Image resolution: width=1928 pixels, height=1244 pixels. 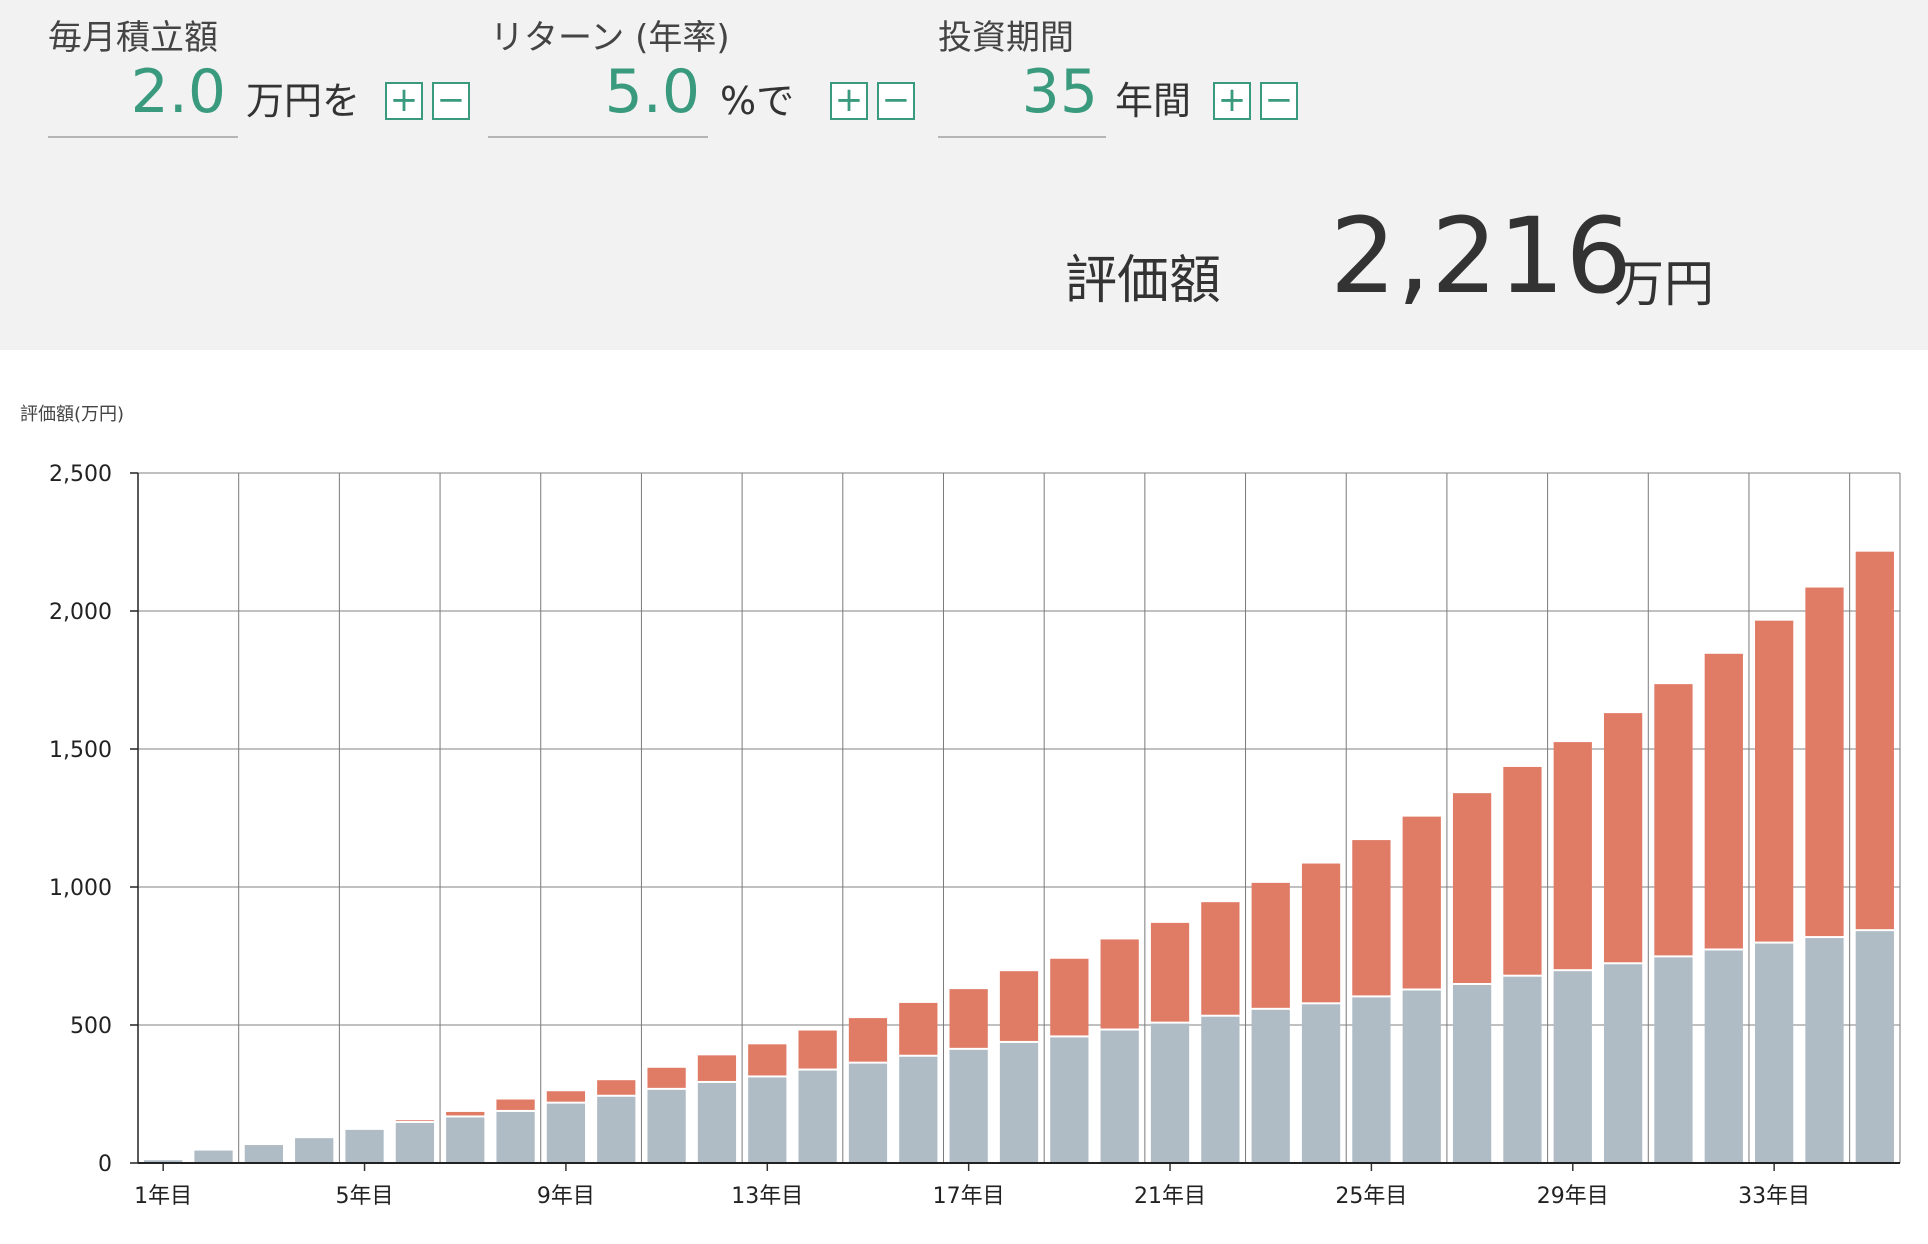 What do you see at coordinates (767, 1196) in the screenshot?
I see `x-tick-label: 13年目` at bounding box center [767, 1196].